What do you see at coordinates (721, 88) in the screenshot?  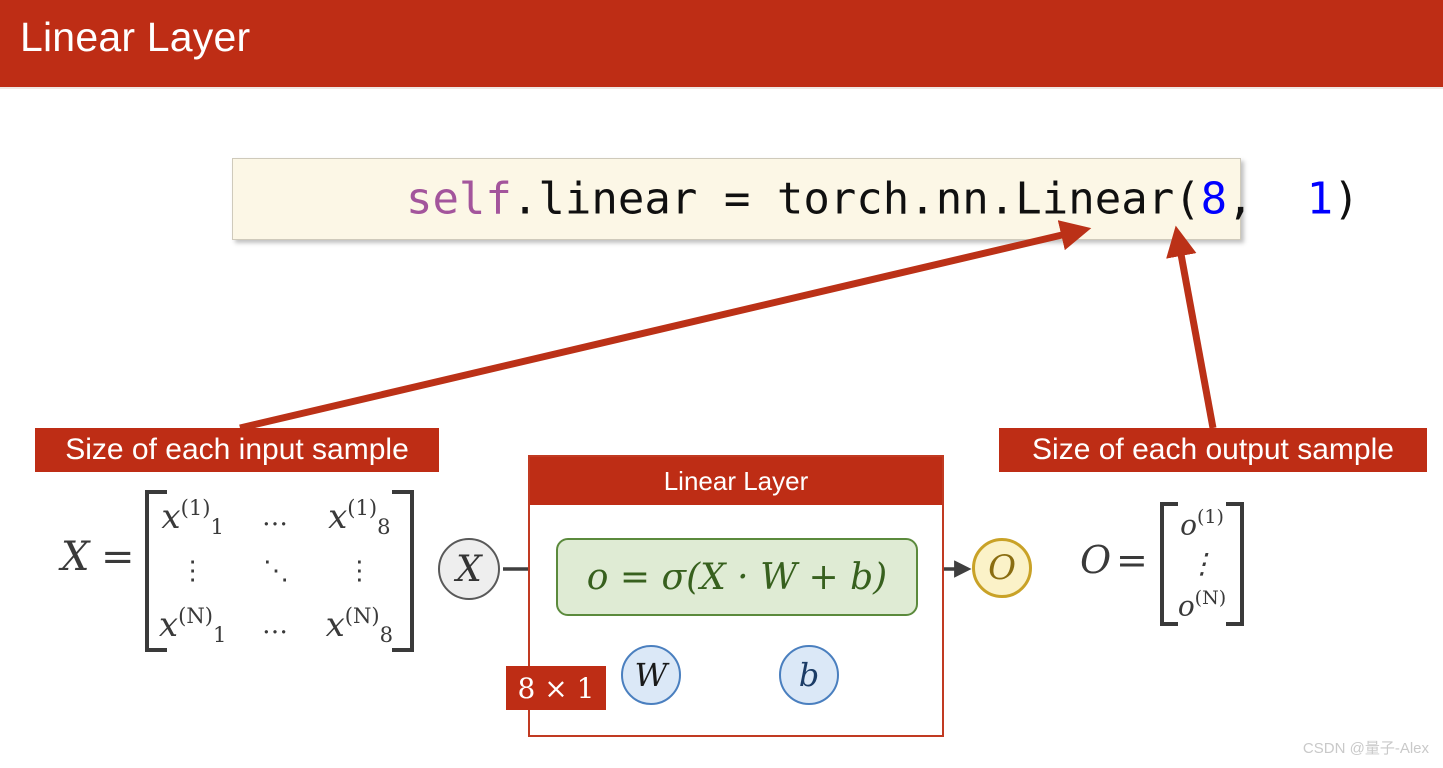 I see `title-divider` at bounding box center [721, 88].